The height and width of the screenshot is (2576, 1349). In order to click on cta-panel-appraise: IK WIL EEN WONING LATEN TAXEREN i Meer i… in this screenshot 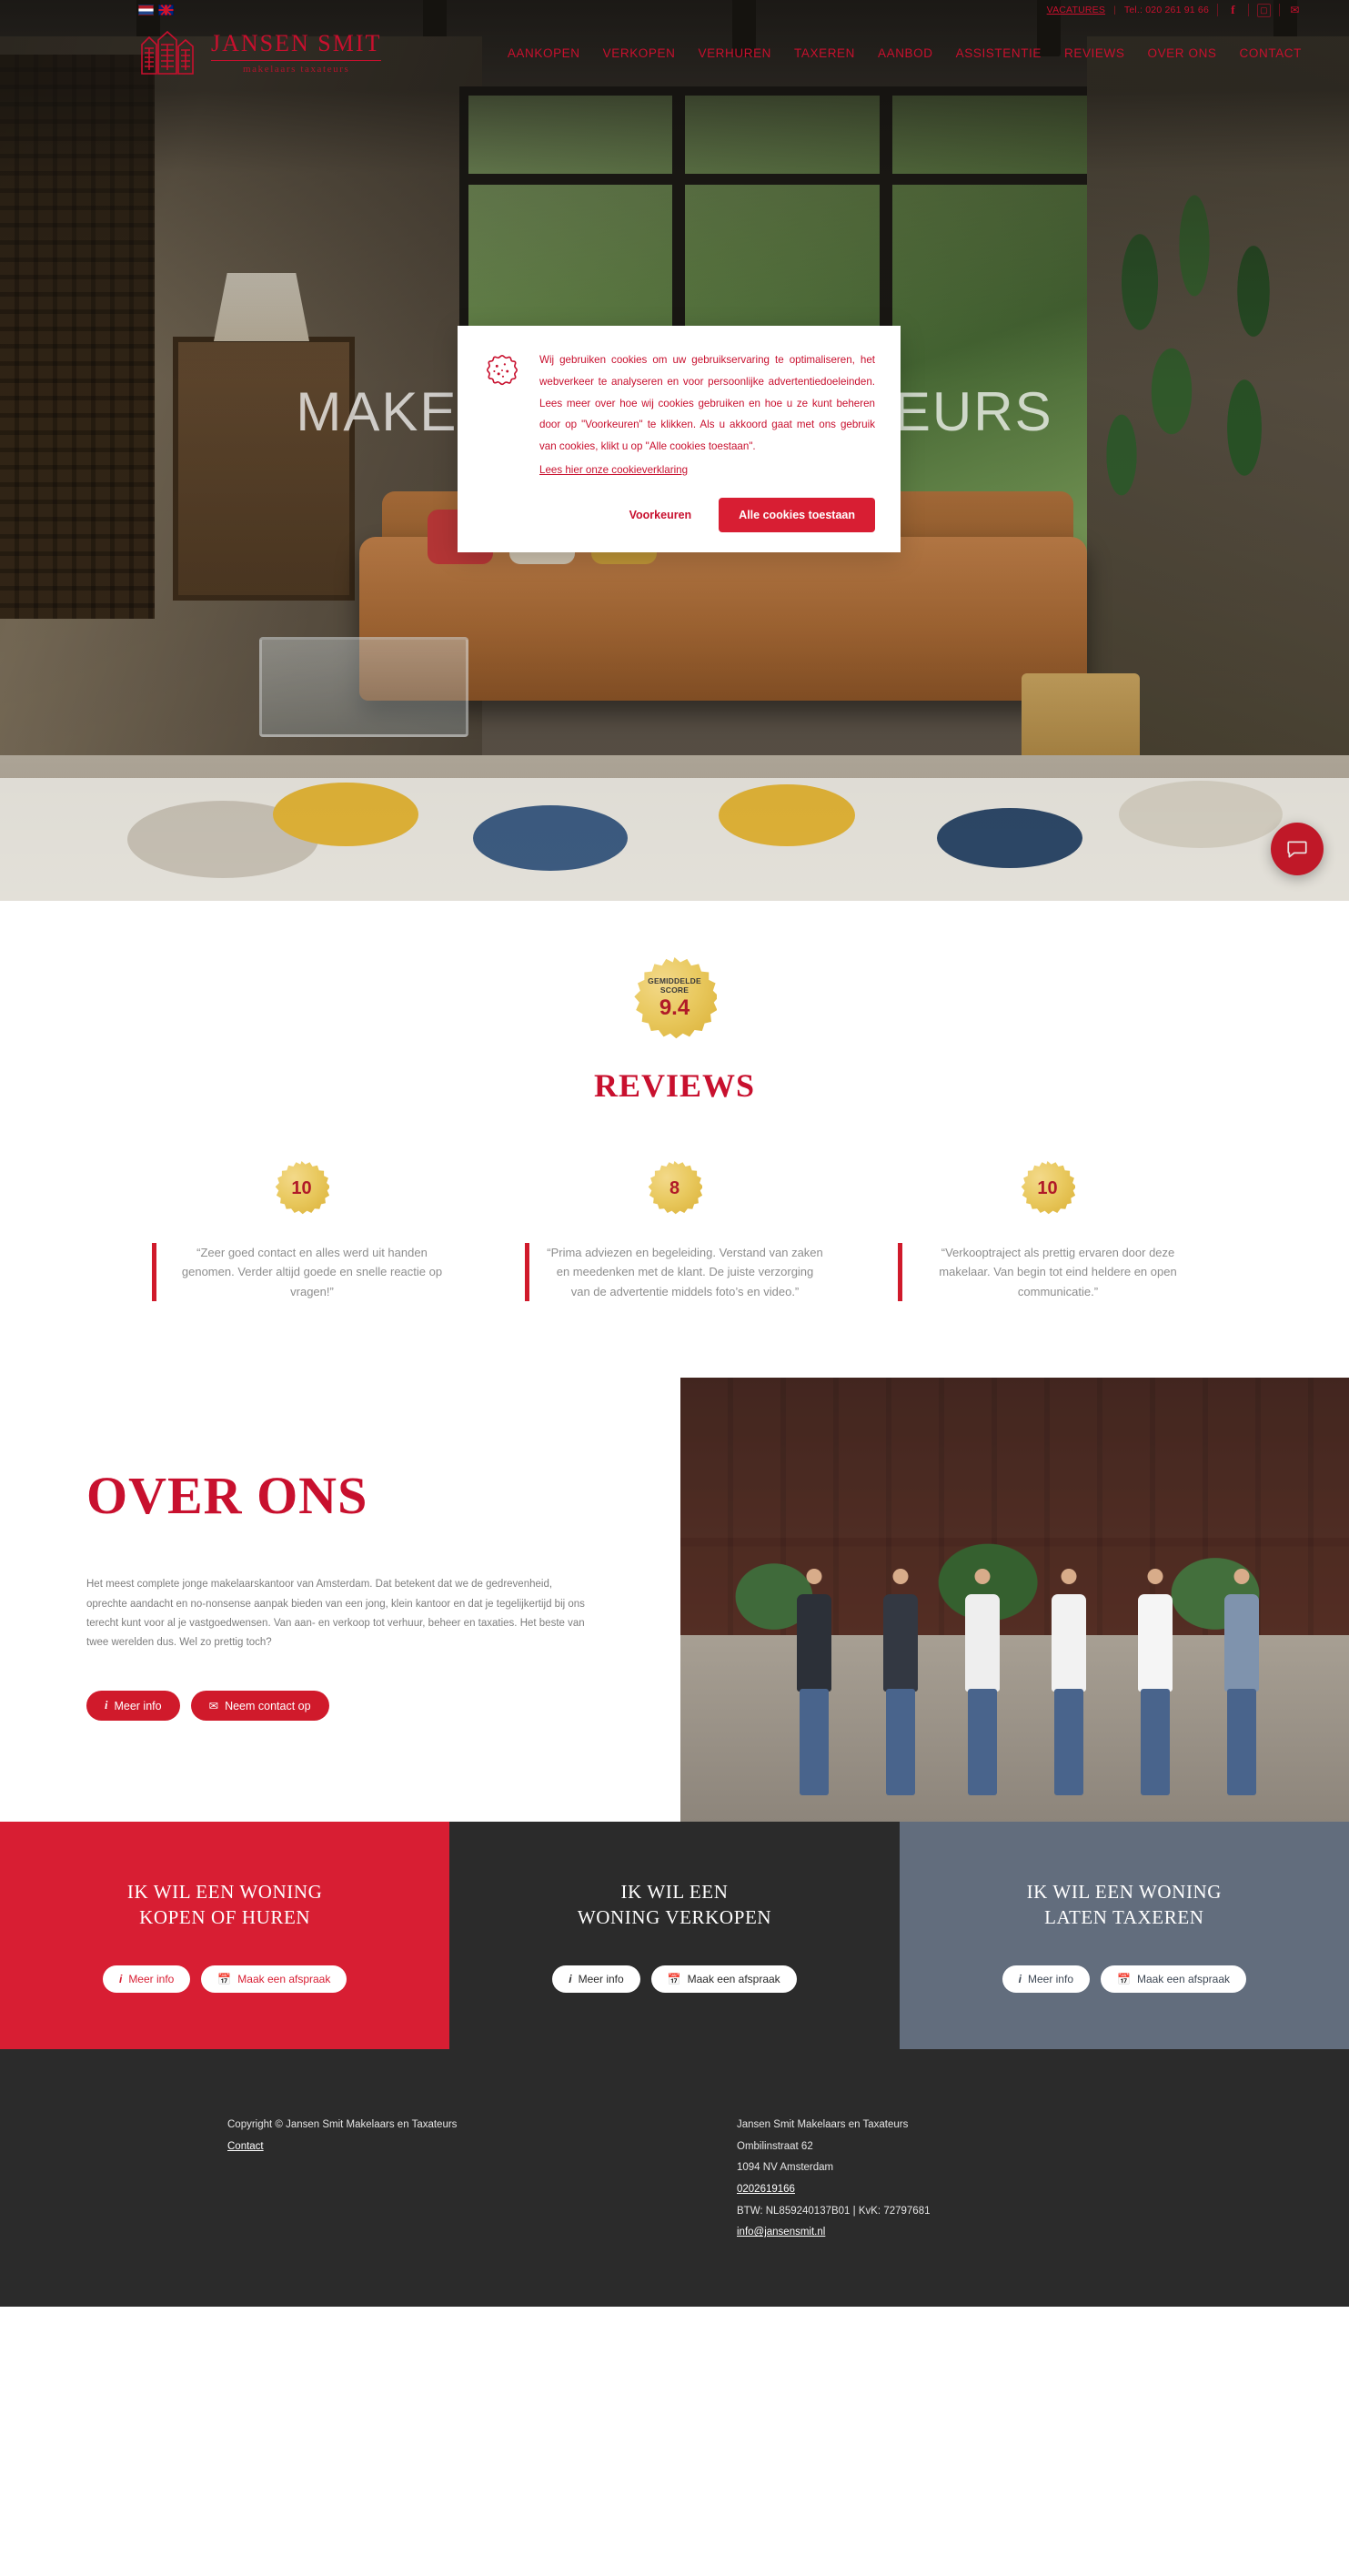, I will do `click(1124, 1936)`.